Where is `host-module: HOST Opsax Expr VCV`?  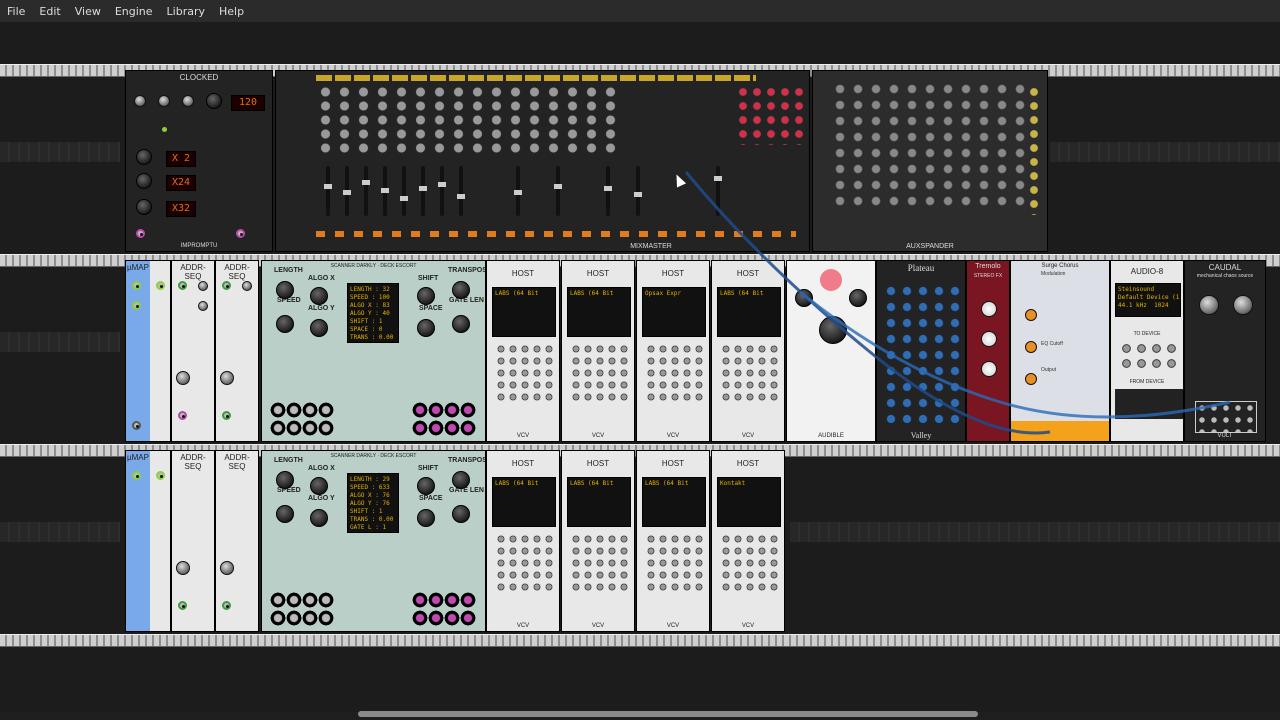
host-module: HOST Opsax Expr VCV is located at coordinates (673, 351).